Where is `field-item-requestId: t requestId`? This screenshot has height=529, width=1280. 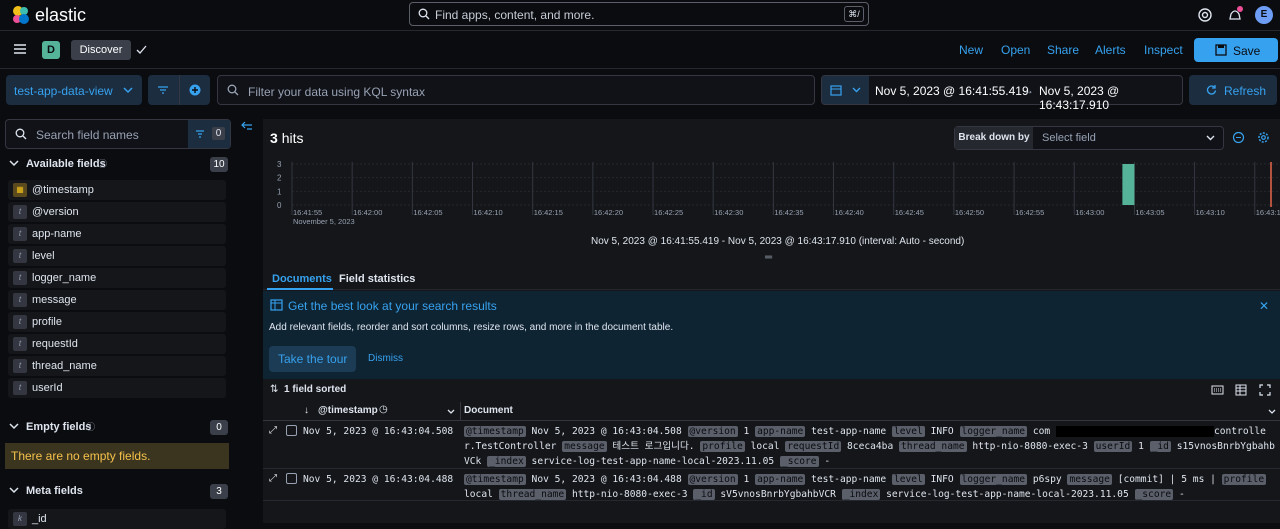
field-item-requestId: t requestId is located at coordinates (117, 344).